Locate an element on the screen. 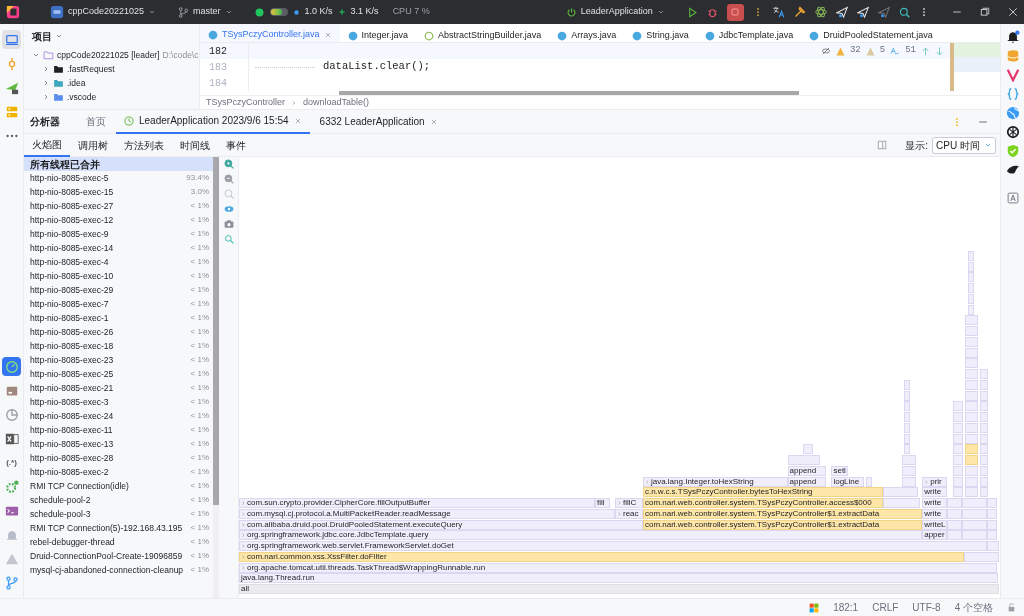  status-item: CRLF is located at coordinates (885, 607).